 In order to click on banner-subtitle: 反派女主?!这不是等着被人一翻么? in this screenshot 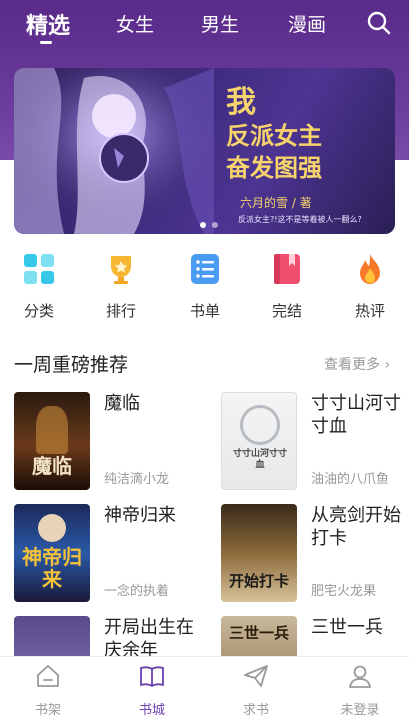, I will do `click(300, 219)`.